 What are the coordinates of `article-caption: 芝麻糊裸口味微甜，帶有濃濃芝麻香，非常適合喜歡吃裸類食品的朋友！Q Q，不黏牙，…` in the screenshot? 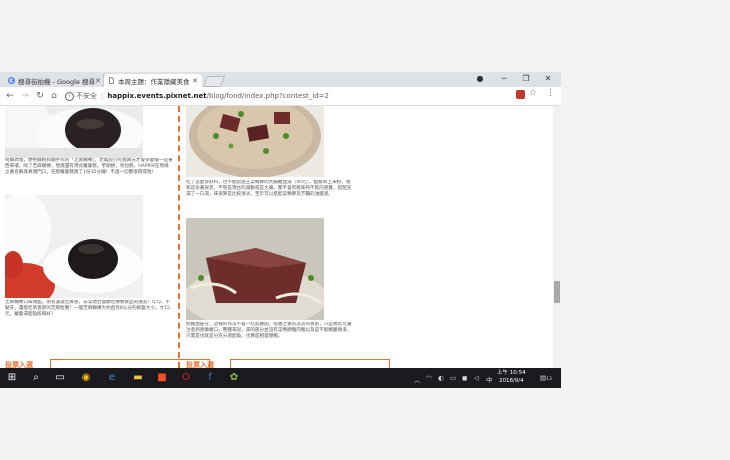 It's located at (87, 309).